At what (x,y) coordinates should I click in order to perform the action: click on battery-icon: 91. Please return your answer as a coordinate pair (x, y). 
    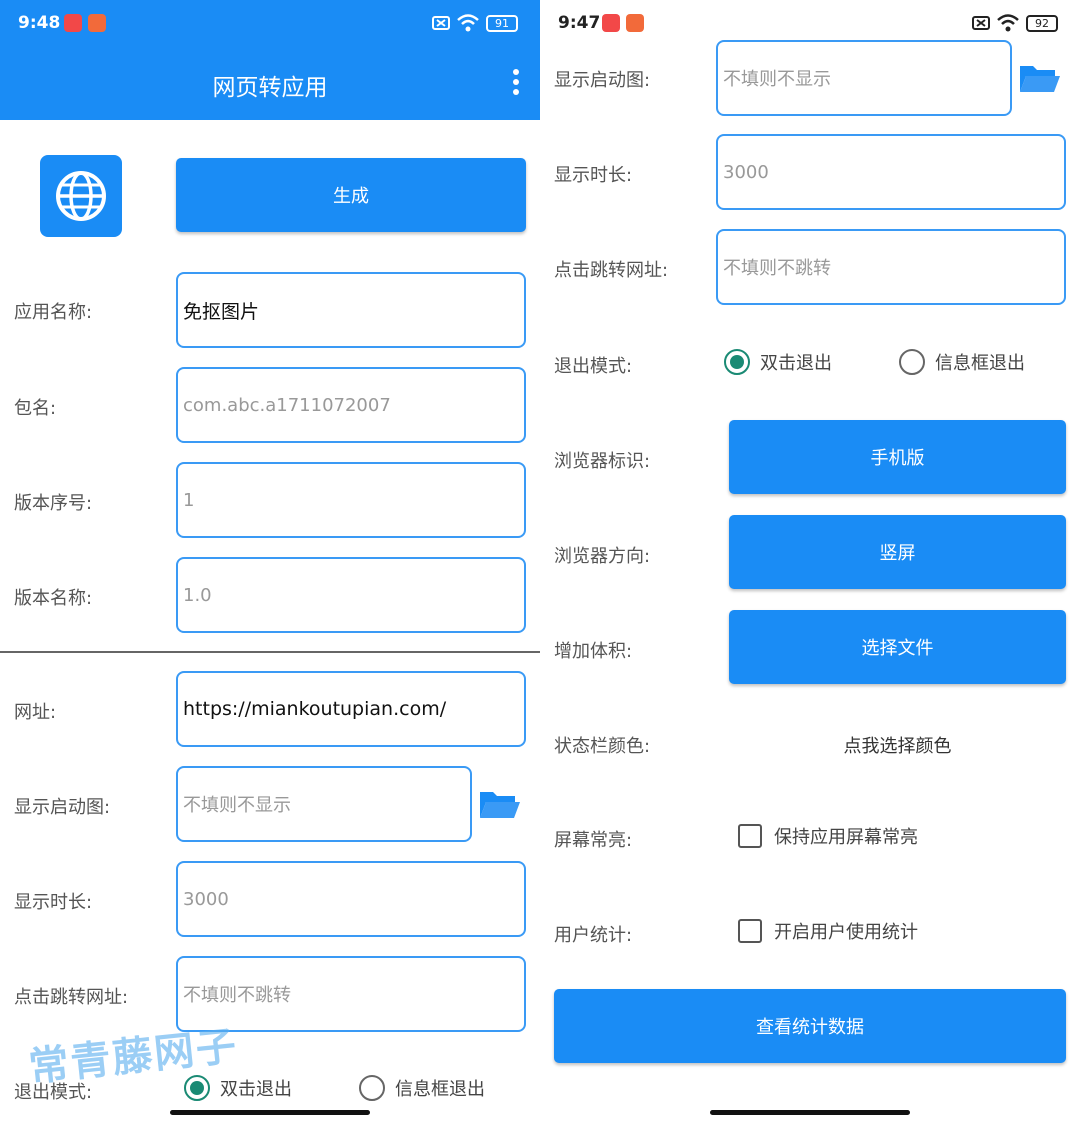
    Looking at the image, I should click on (502, 23).